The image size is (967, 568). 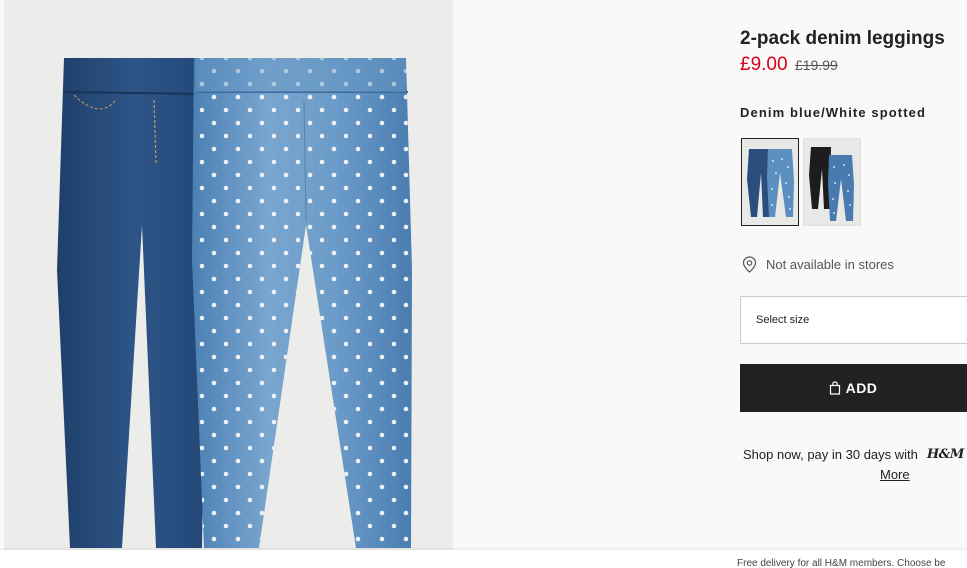 I want to click on color-swatch-black-blue, so click(x=832, y=182).